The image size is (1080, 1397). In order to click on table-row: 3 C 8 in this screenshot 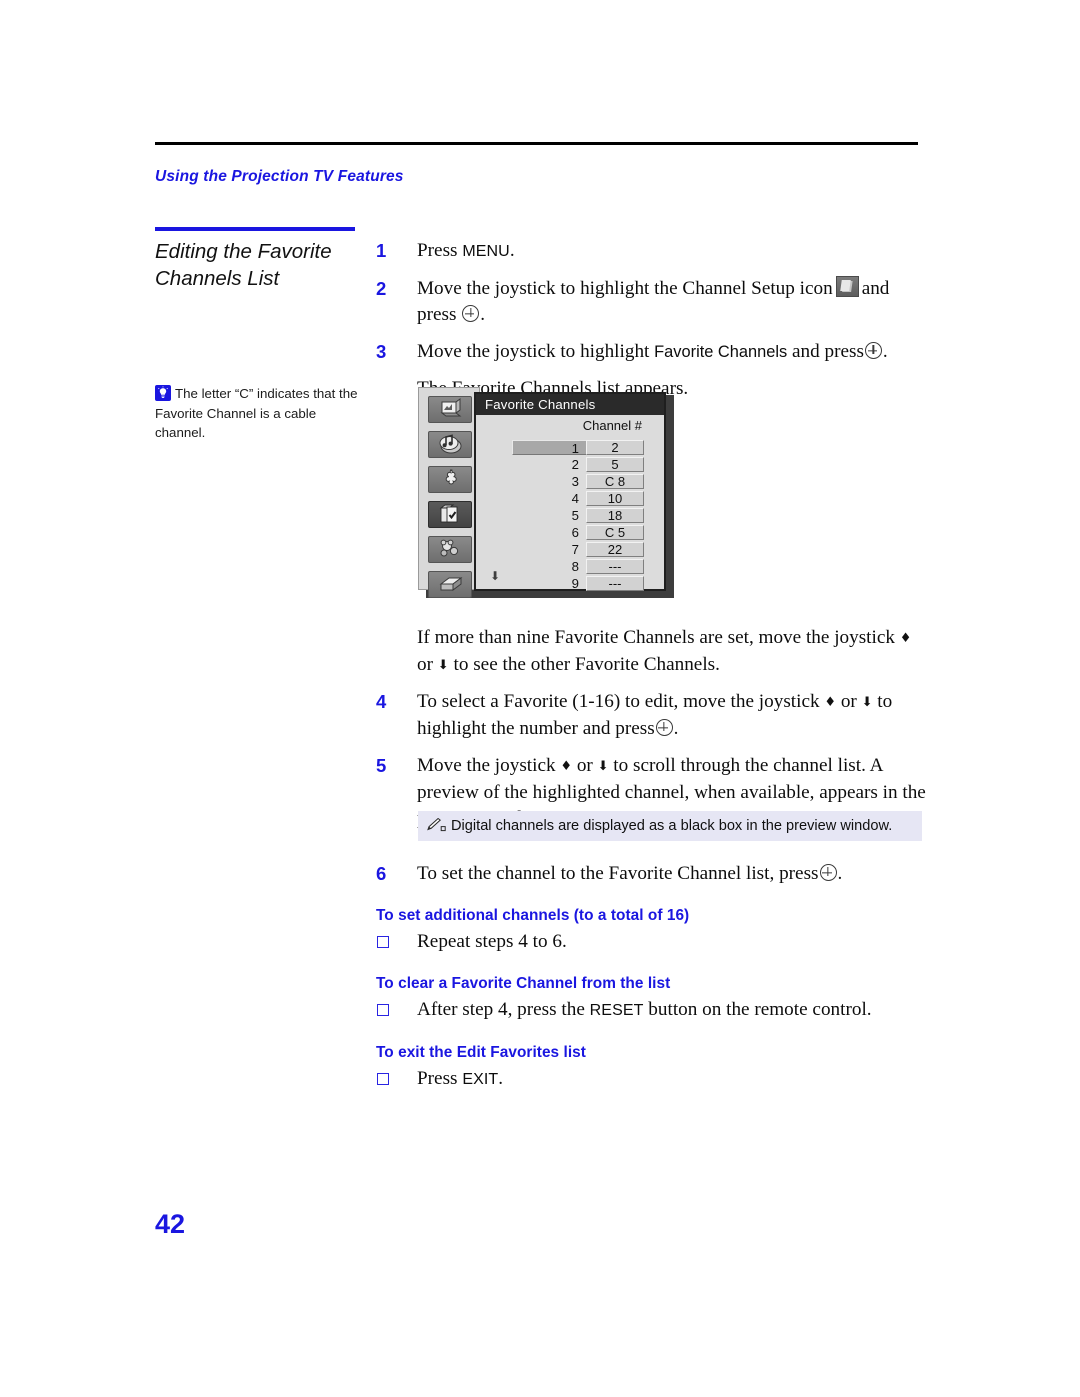, I will do `click(570, 481)`.